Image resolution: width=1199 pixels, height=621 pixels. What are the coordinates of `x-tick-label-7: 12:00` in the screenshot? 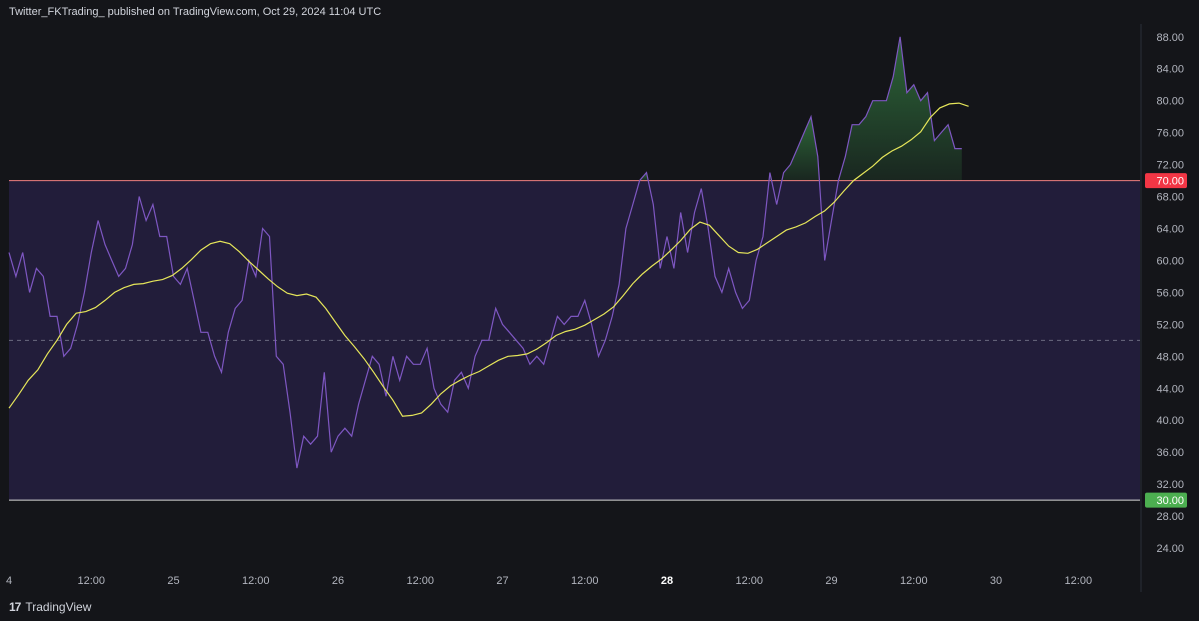 It's located at (585, 581).